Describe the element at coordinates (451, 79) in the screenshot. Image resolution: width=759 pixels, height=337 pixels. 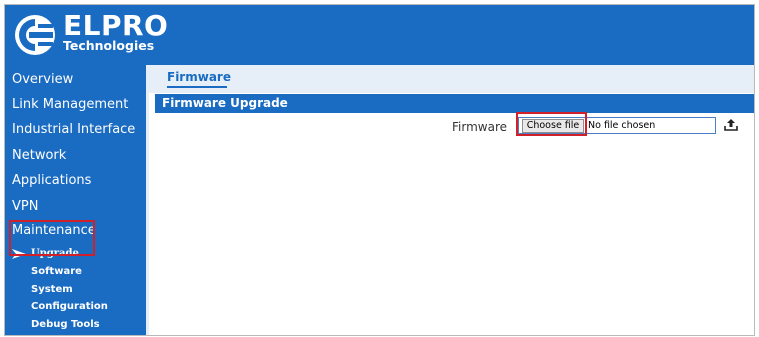
I see `tab-bar: Firmware` at that location.